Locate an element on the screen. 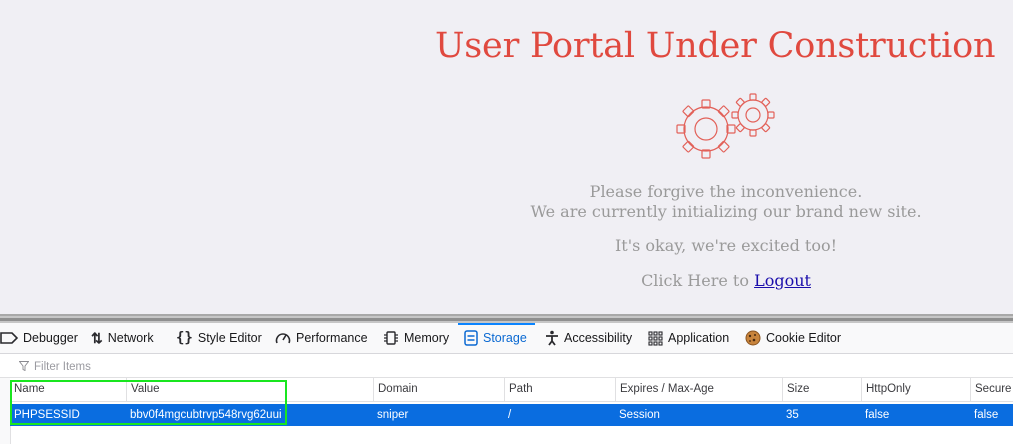 The image size is (1013, 444). cell-path: / is located at coordinates (559, 415).